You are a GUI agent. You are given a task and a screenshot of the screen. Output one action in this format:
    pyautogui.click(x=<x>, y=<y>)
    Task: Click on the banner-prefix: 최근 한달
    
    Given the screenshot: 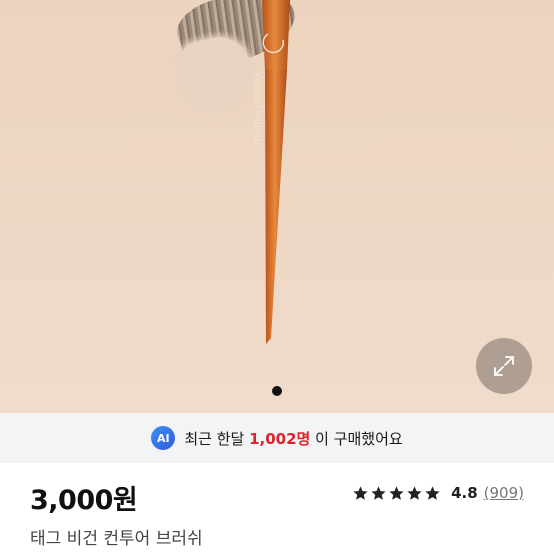 What is the action you would take?
    pyautogui.click(x=217, y=438)
    